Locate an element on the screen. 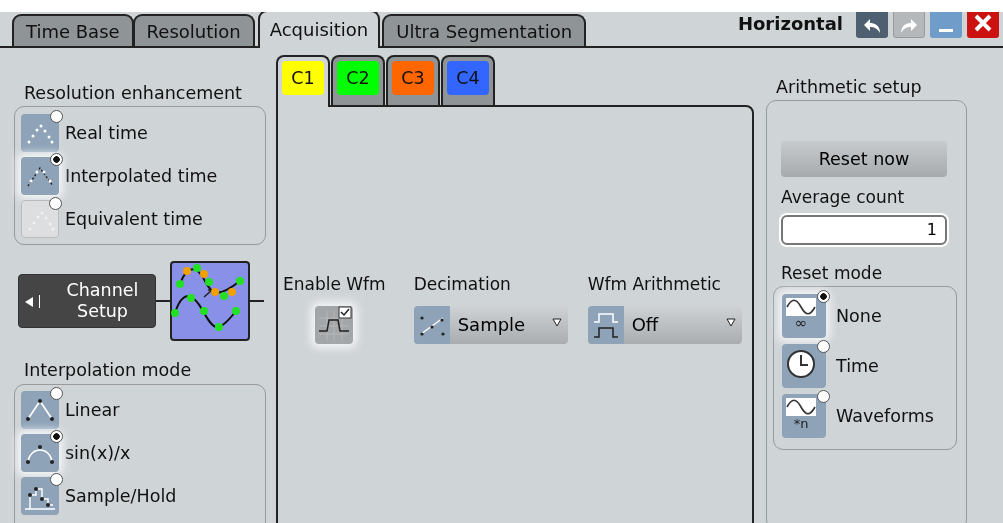 This screenshot has width=1003, height=523. close-icon is located at coordinates (983, 23).